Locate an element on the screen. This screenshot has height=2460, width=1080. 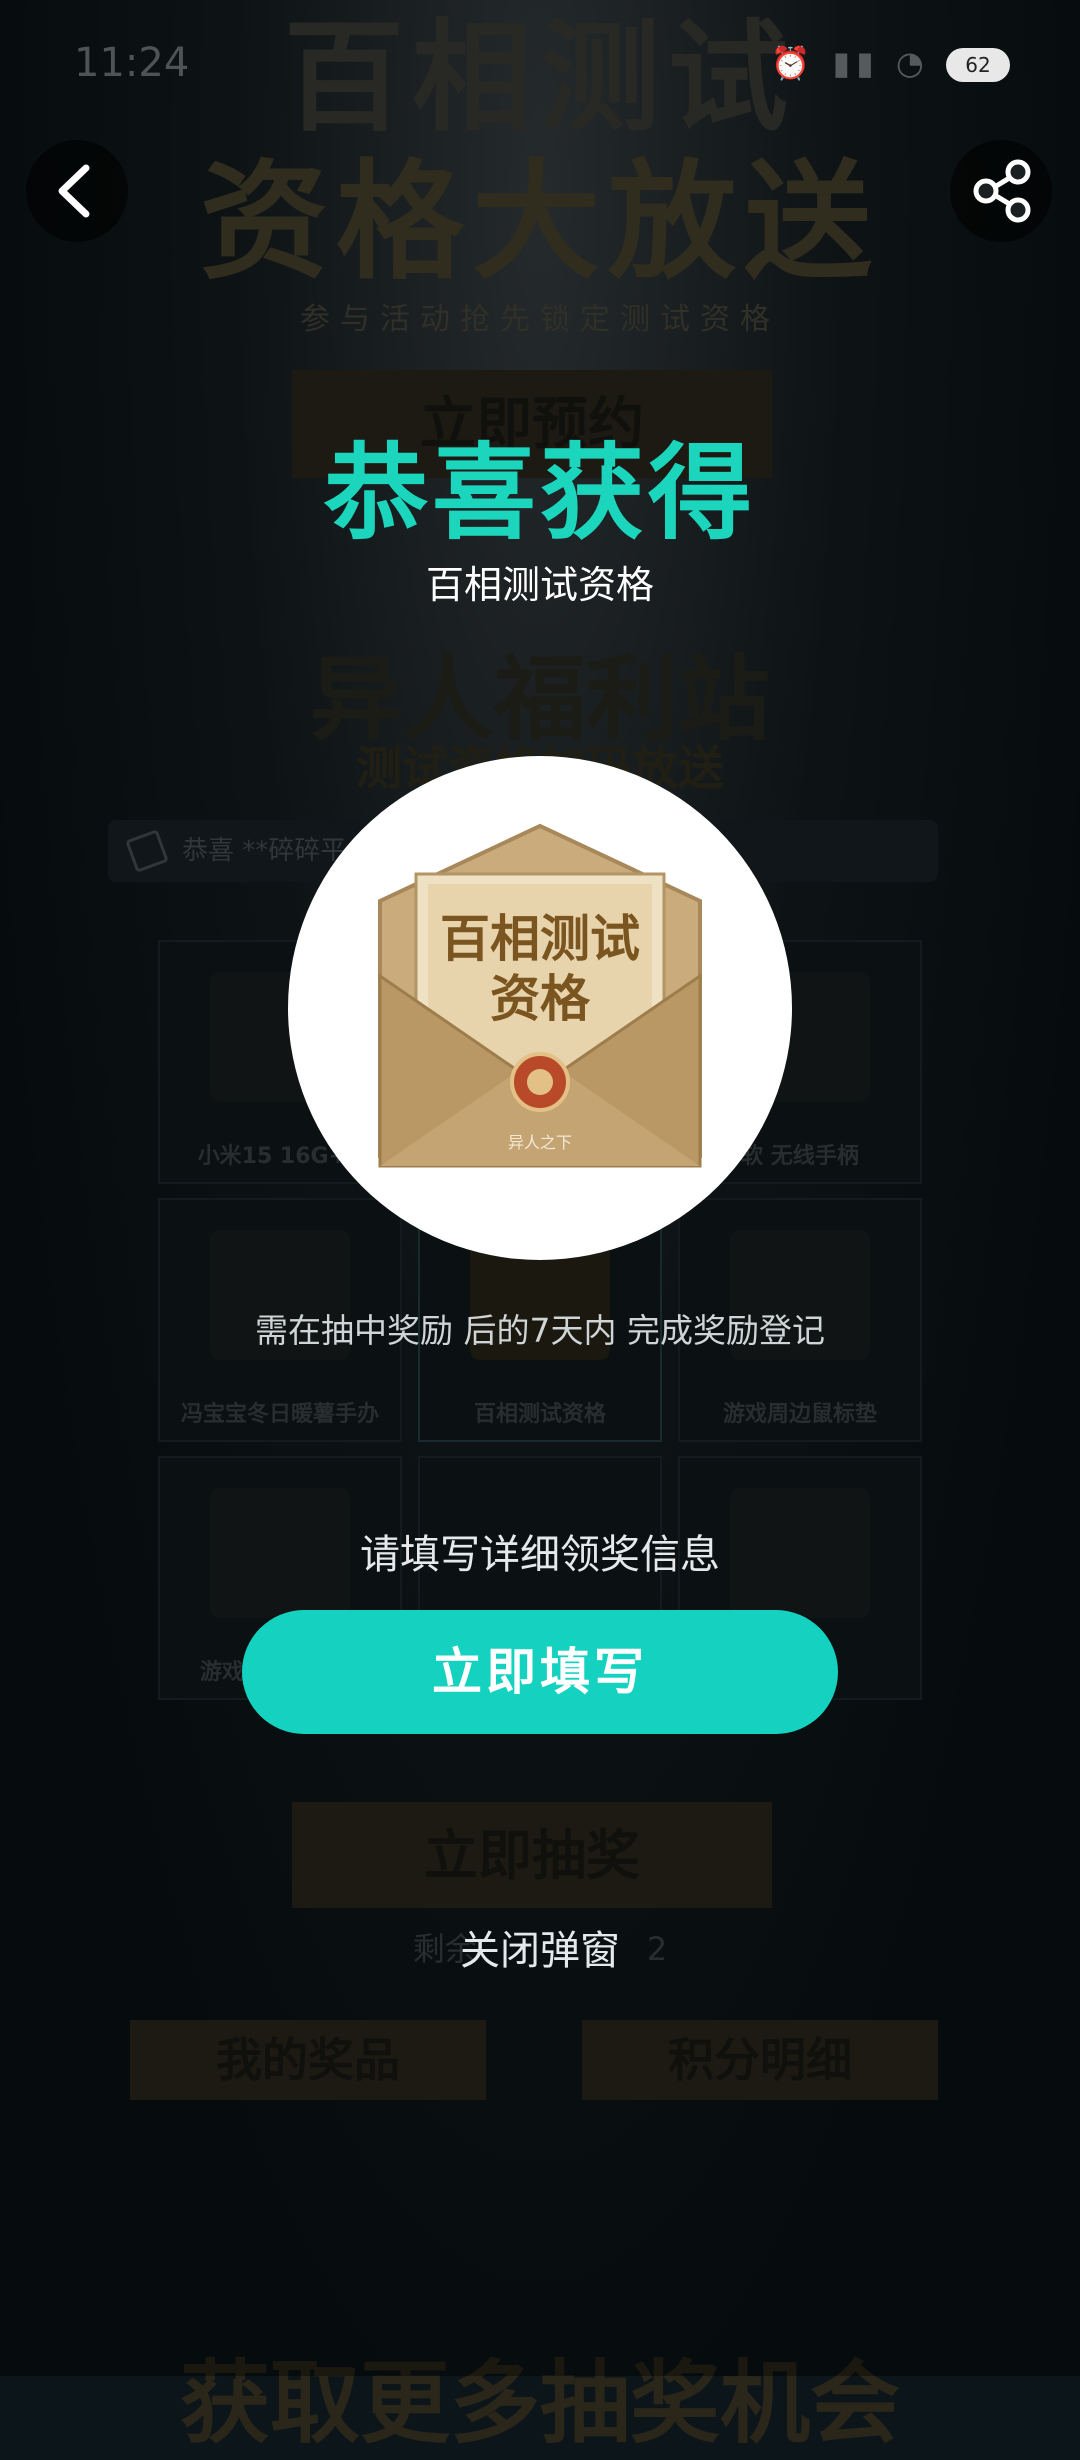
signal-icon: ▮▮ is located at coordinates (856, 63).